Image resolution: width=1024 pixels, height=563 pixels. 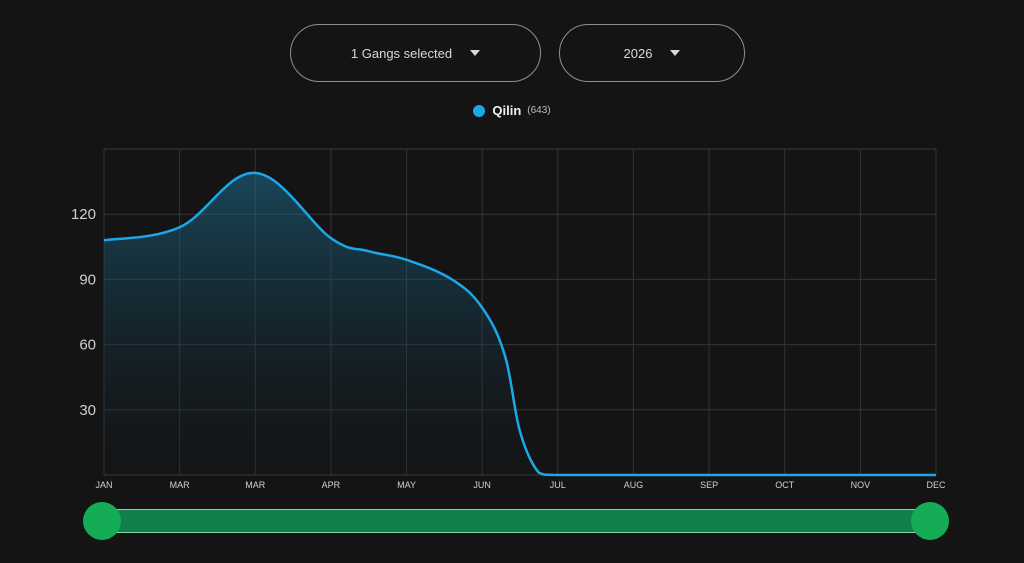 I want to click on x-tick-label: SEP, so click(x=709, y=485).